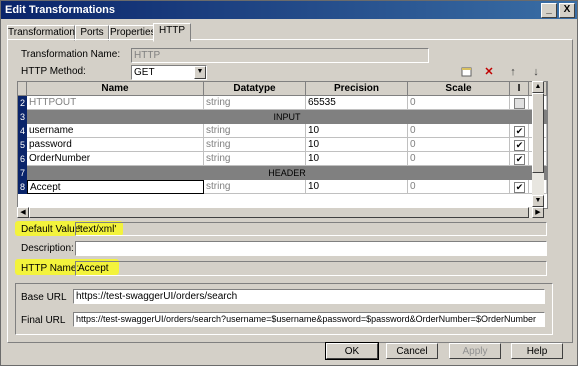 Image resolution: width=578 pixels, height=366 pixels. What do you see at coordinates (22, 187) in the screenshot?
I see `row-number: 8` at bounding box center [22, 187].